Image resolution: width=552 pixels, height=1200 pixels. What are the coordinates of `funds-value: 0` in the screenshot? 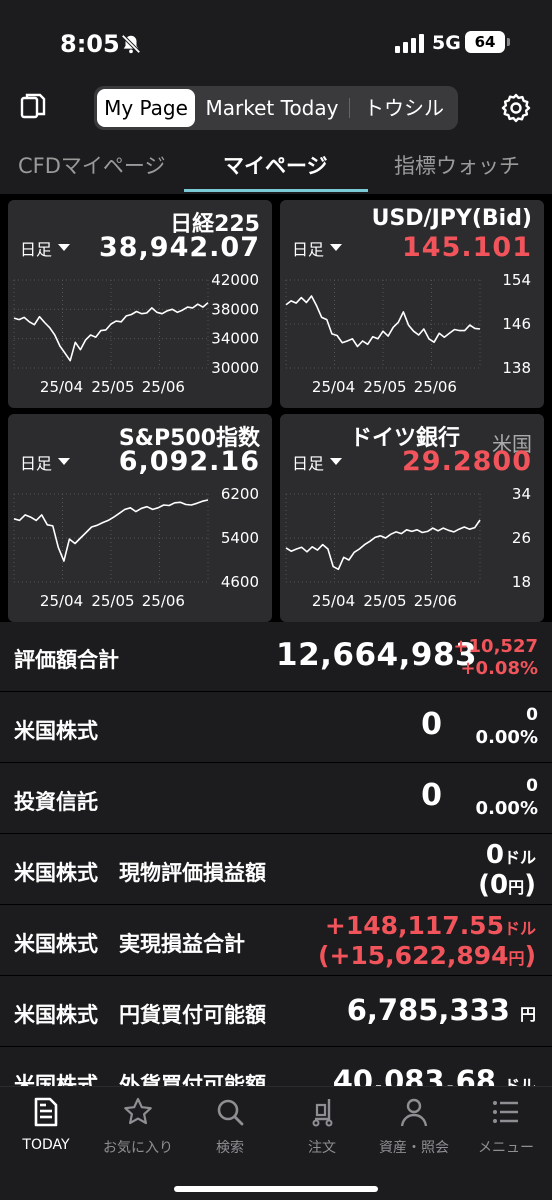 It's located at (431, 795).